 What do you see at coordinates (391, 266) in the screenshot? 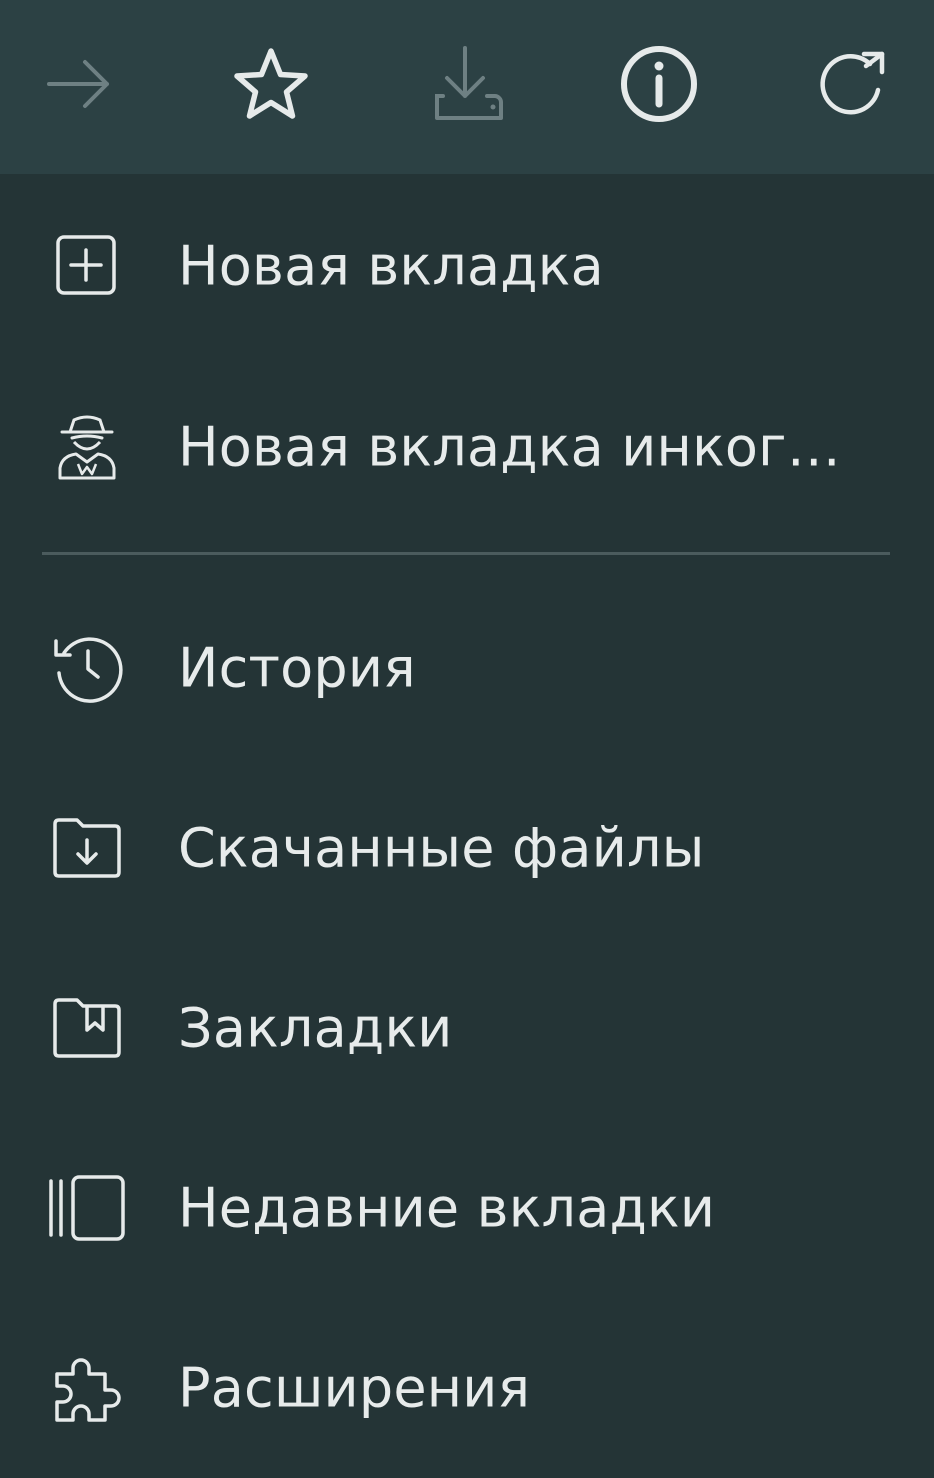
I see `menu-item-label: Новая вкладка` at bounding box center [391, 266].